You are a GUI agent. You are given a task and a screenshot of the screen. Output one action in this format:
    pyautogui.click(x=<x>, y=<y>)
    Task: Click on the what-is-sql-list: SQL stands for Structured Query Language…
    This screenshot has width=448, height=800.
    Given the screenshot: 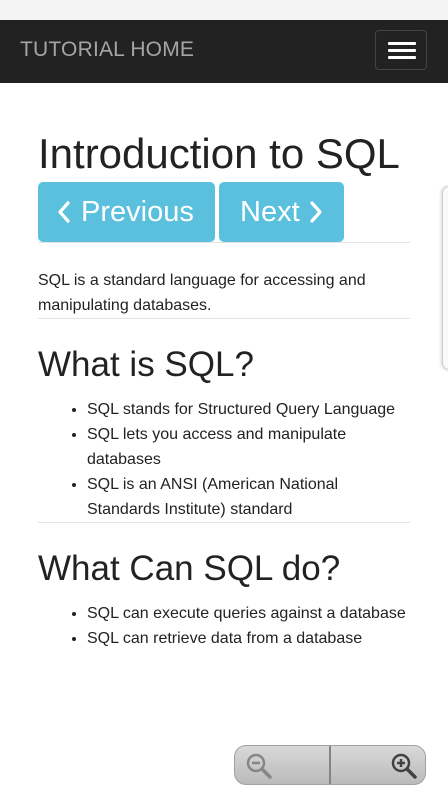 What is the action you would take?
    pyautogui.click(x=224, y=459)
    